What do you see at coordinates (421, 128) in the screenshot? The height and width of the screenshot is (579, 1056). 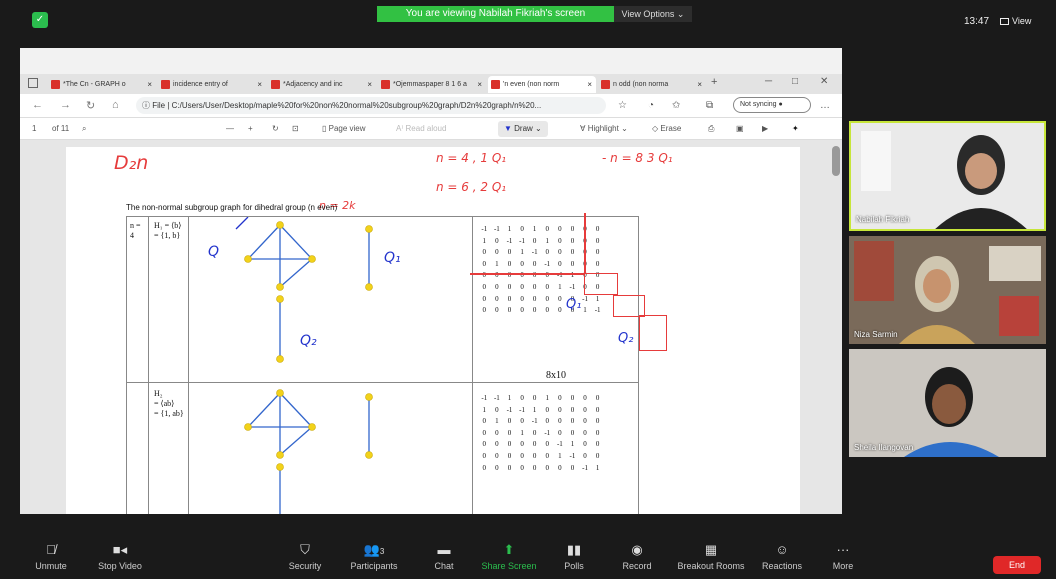 I see `read-aloud-button: A⁾ Read aloud` at bounding box center [421, 128].